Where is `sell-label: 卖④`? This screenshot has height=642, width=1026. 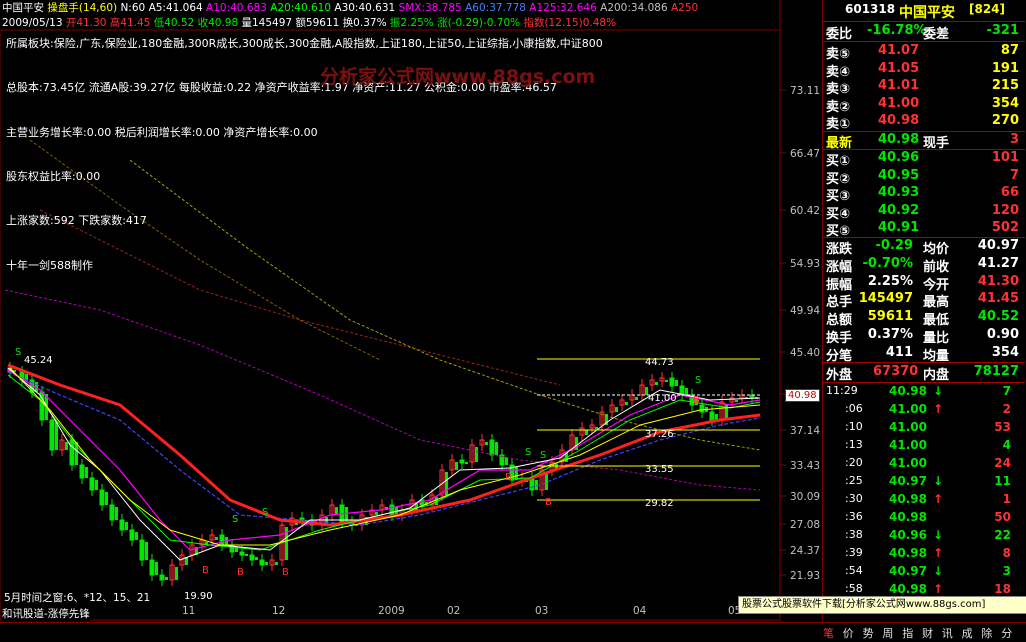 sell-label: 卖④ is located at coordinates (838, 72).